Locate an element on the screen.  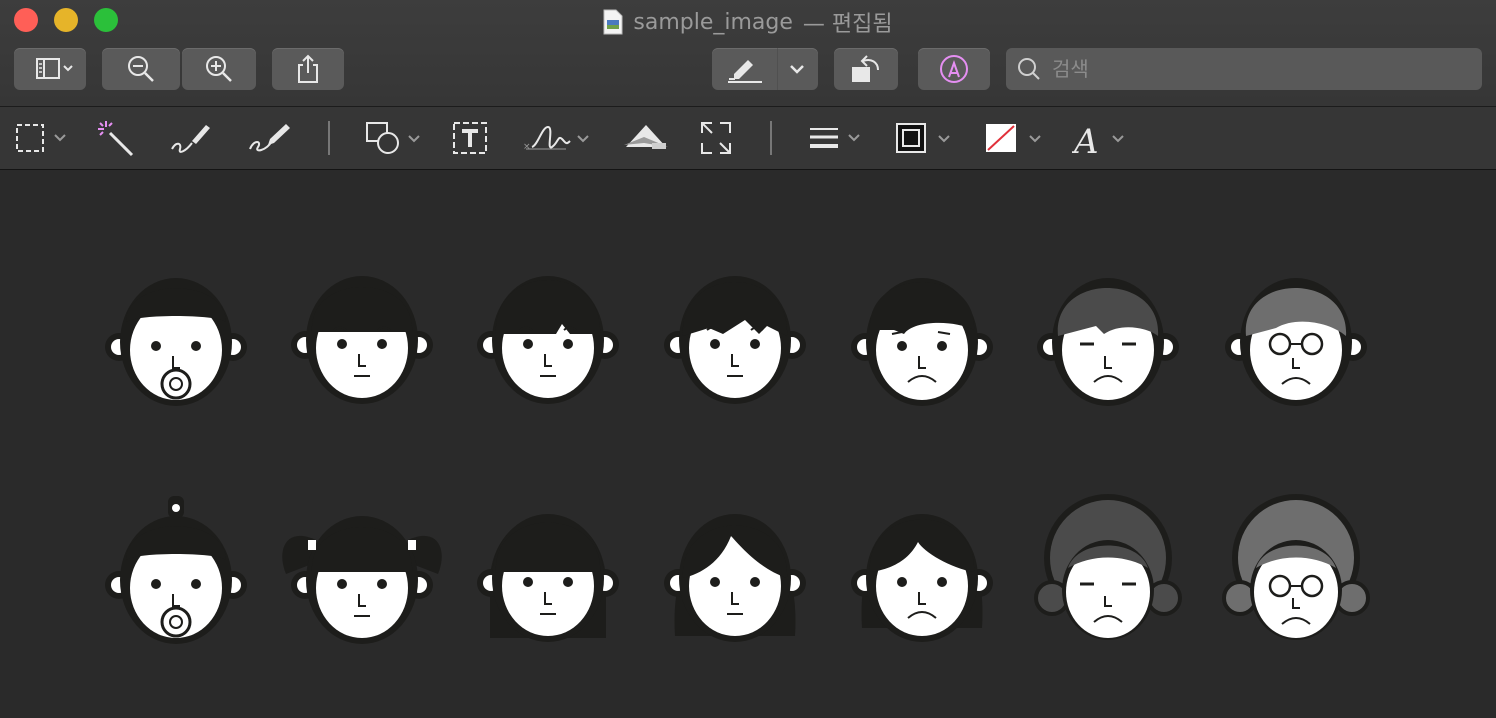
instant-alpha-tool is located at coordinates (116, 138).